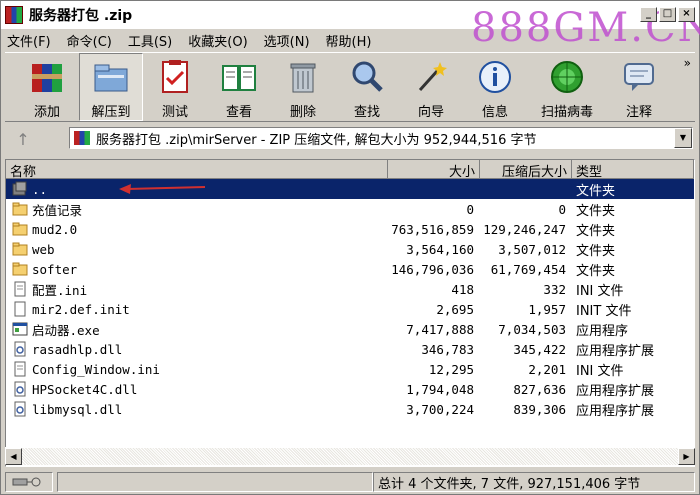 This screenshot has height=495, width=700. What do you see at coordinates (447, 349) in the screenshot?
I see `cell-size: 346,783` at bounding box center [447, 349].